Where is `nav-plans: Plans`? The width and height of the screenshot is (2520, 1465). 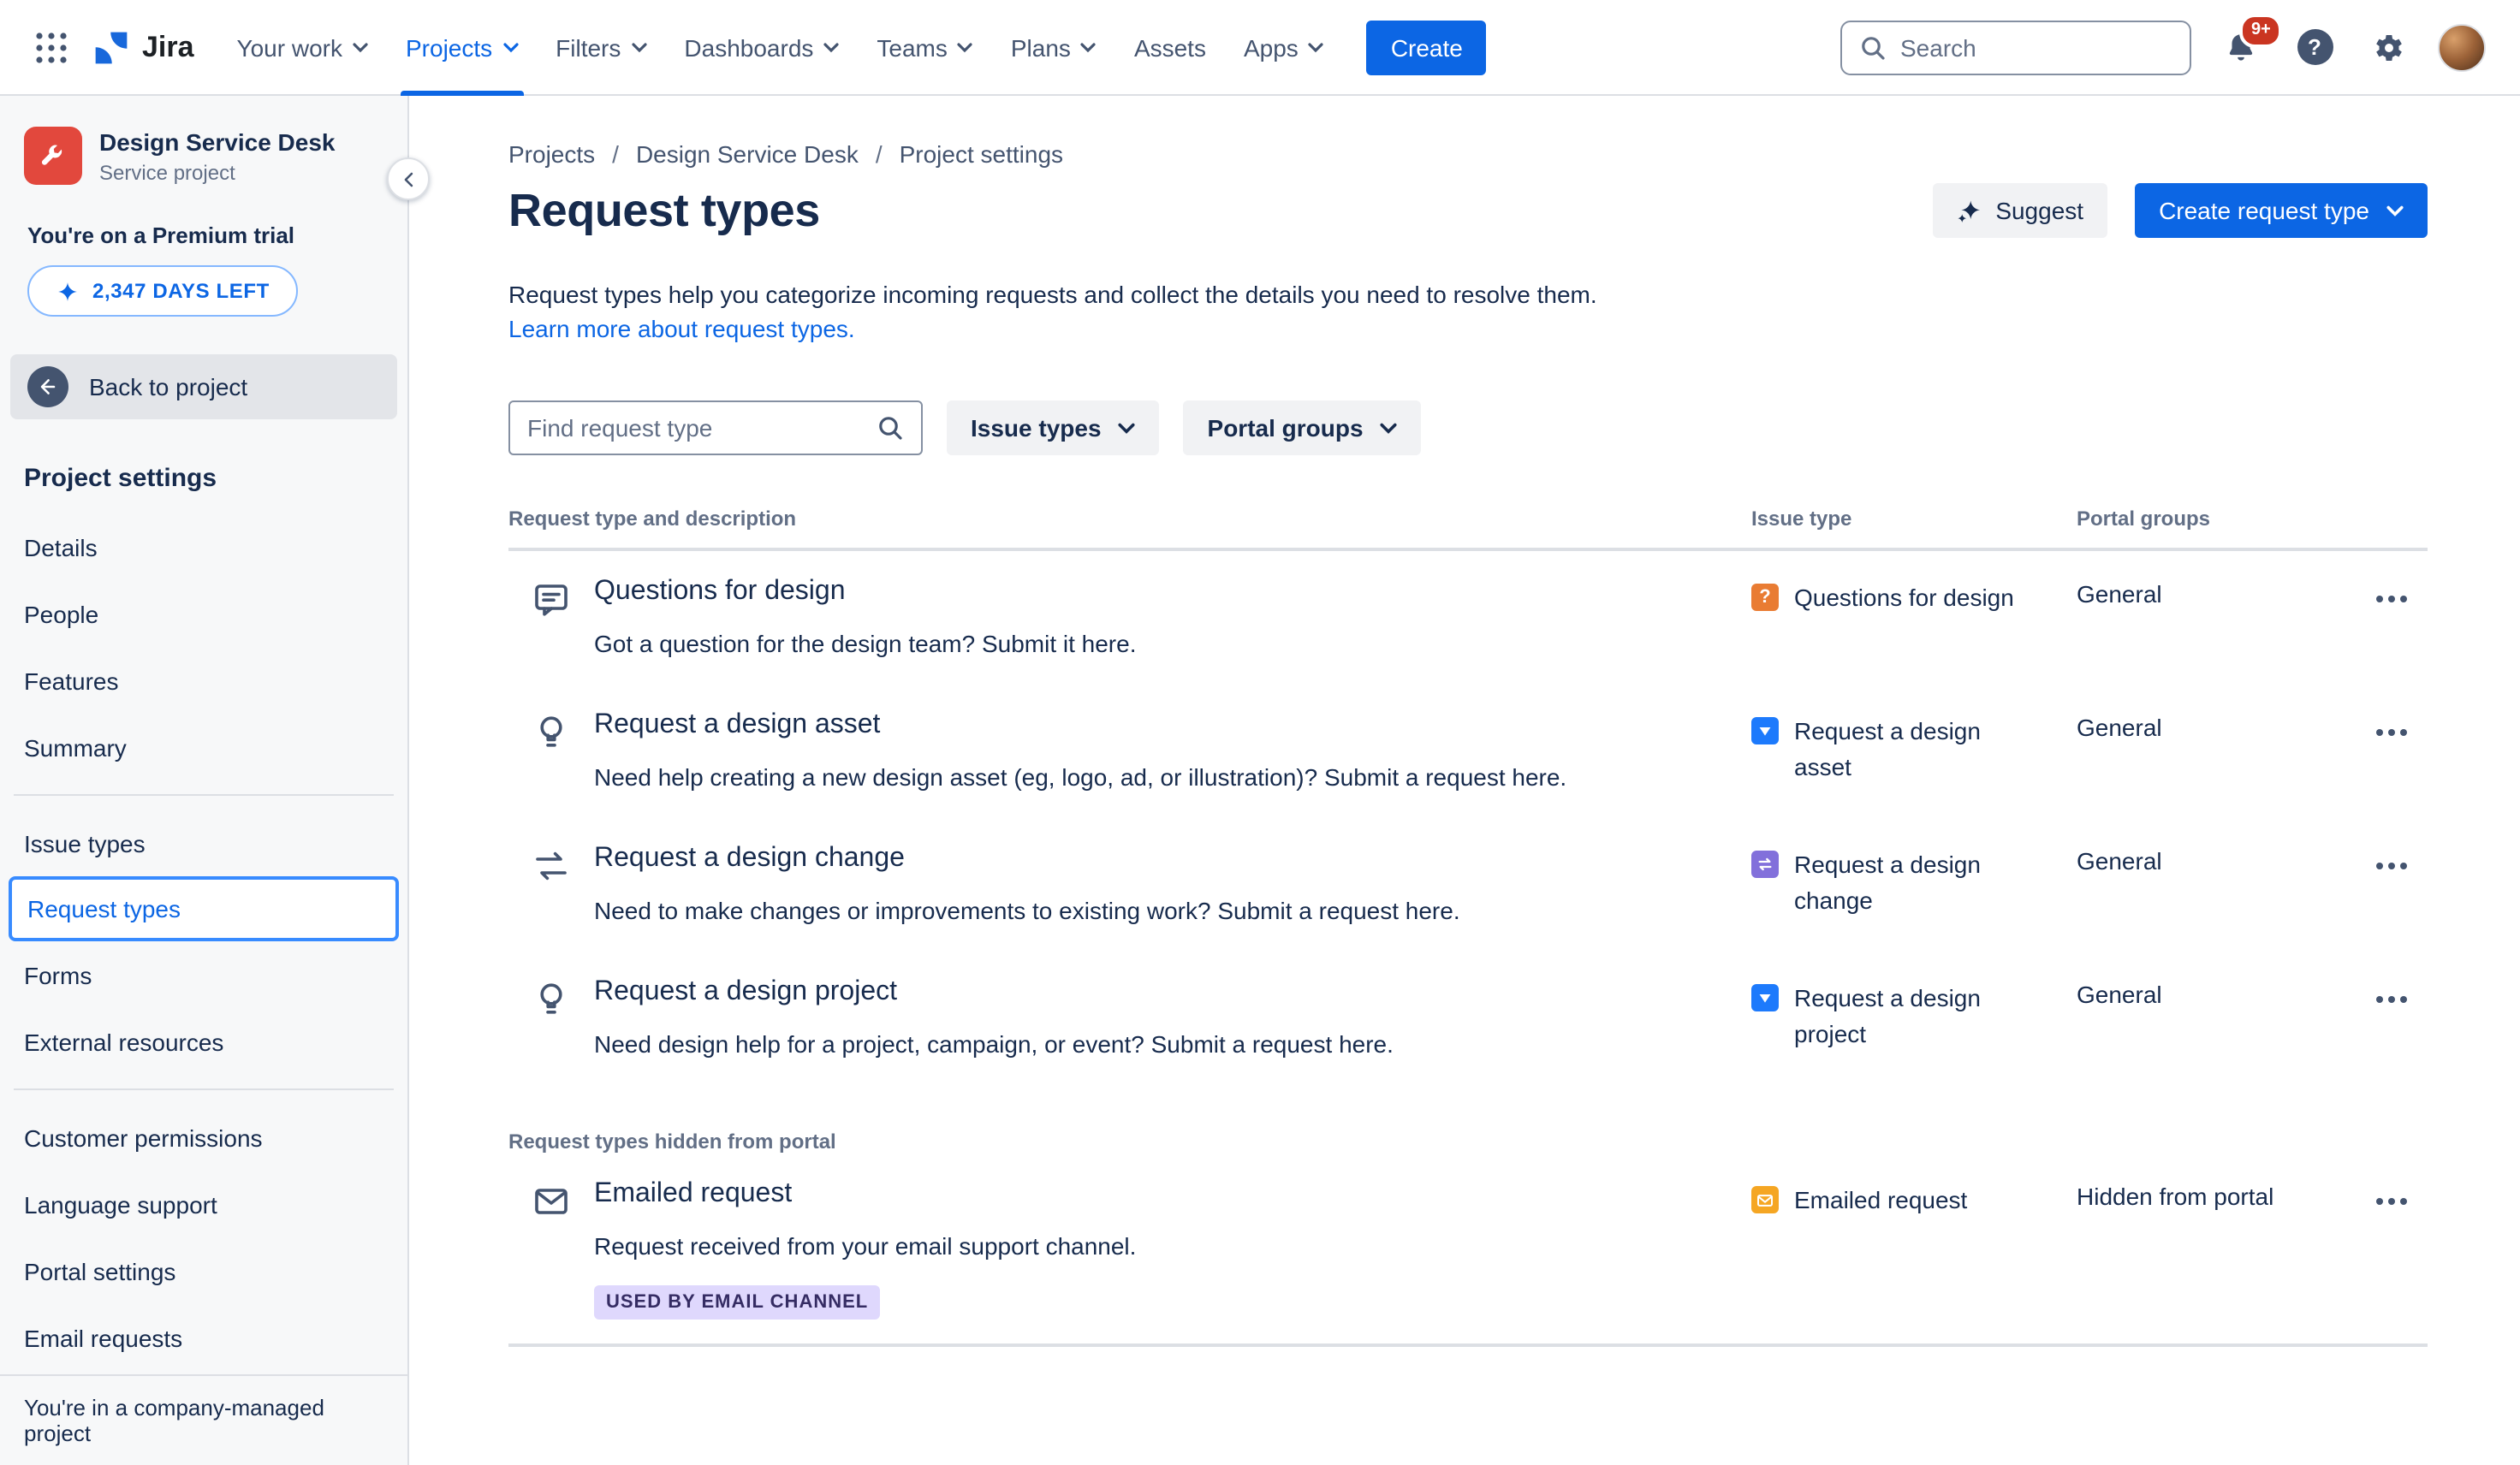
nav-plans: Plans is located at coordinates (1053, 47).